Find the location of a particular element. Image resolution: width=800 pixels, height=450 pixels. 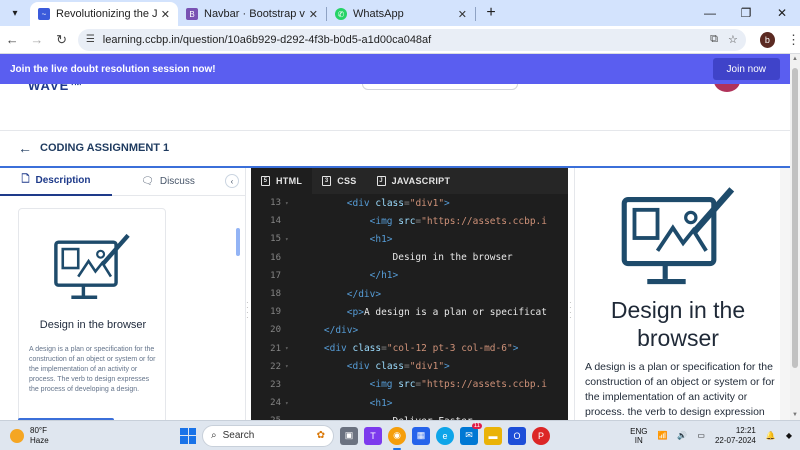

window-close-icon: ✕ is located at coordinates (782, 13).